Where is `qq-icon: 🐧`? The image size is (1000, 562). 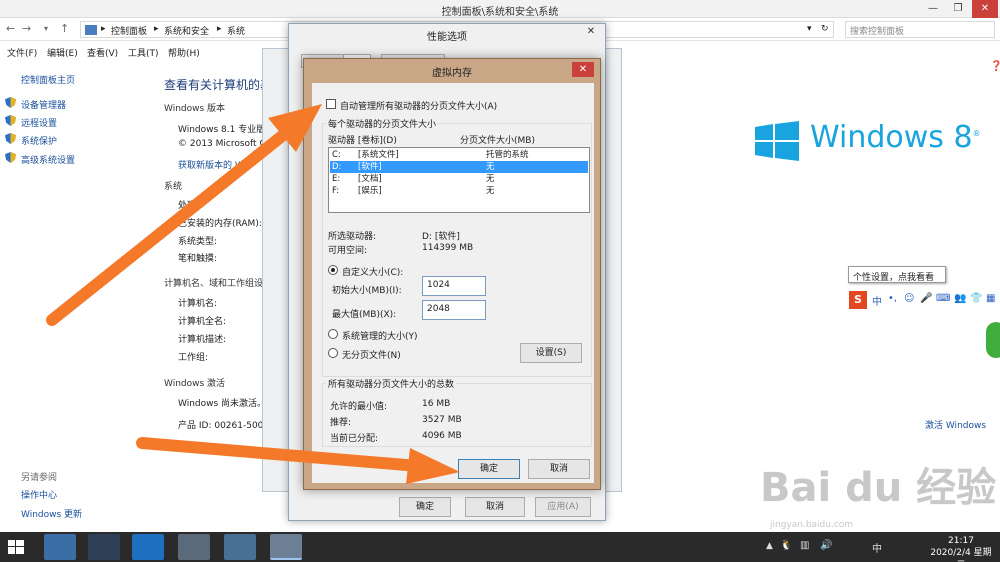 qq-icon: 🐧 is located at coordinates (786, 545).